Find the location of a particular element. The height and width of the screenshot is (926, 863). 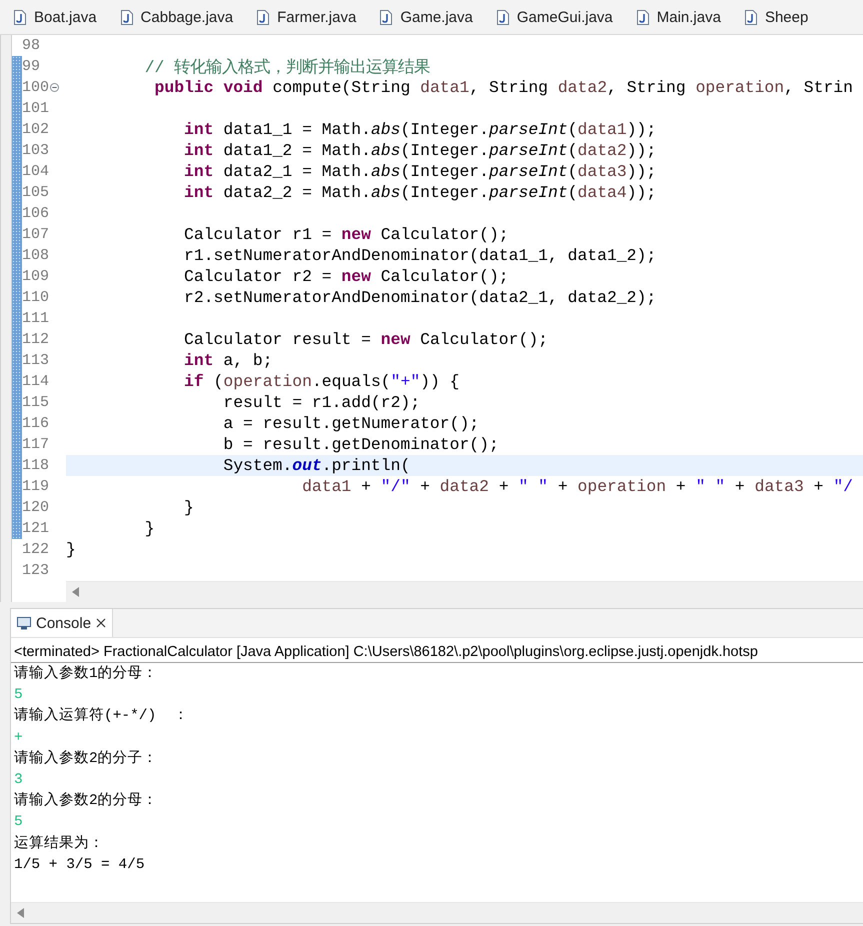

file-tab: Boat.java is located at coordinates (67, 17).